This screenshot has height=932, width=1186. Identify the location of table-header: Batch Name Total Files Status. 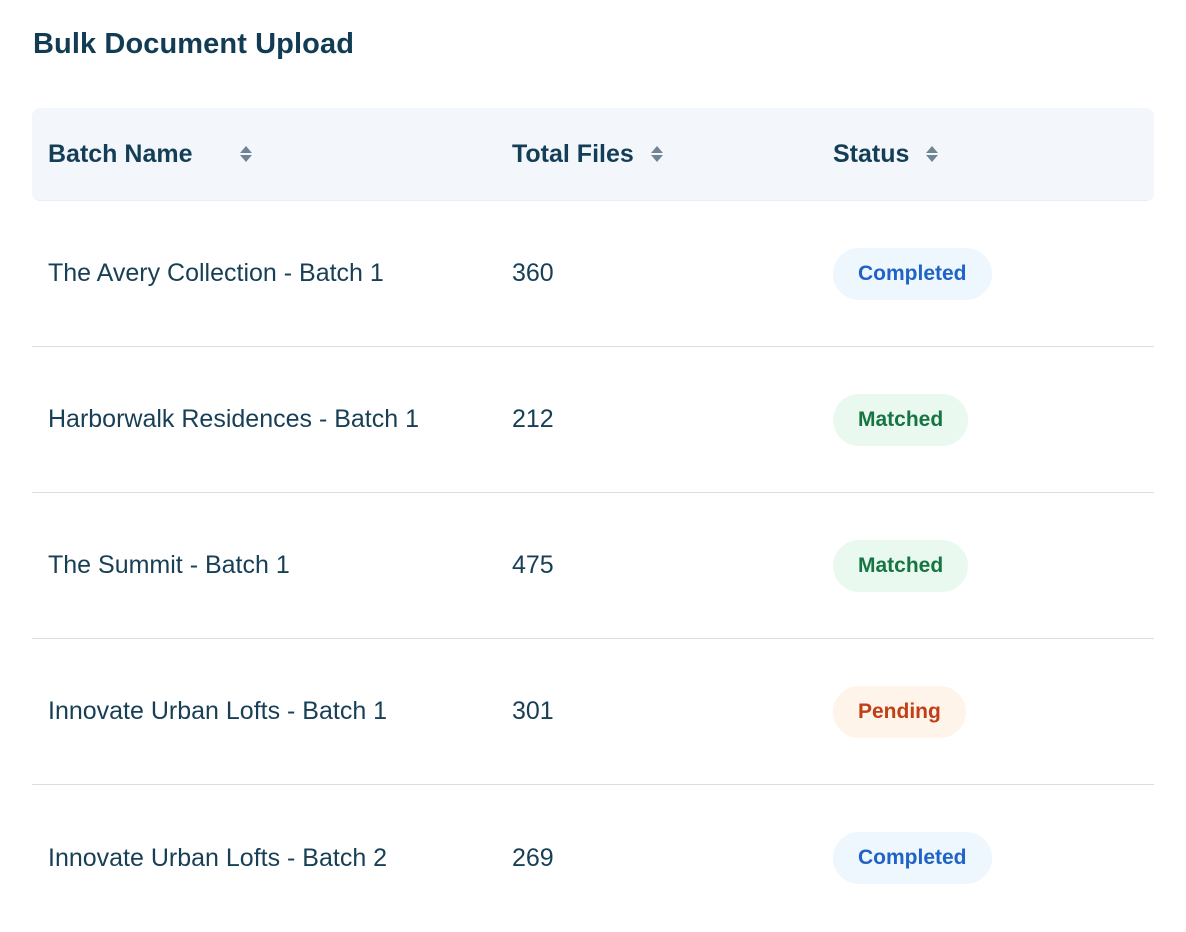
(593, 154).